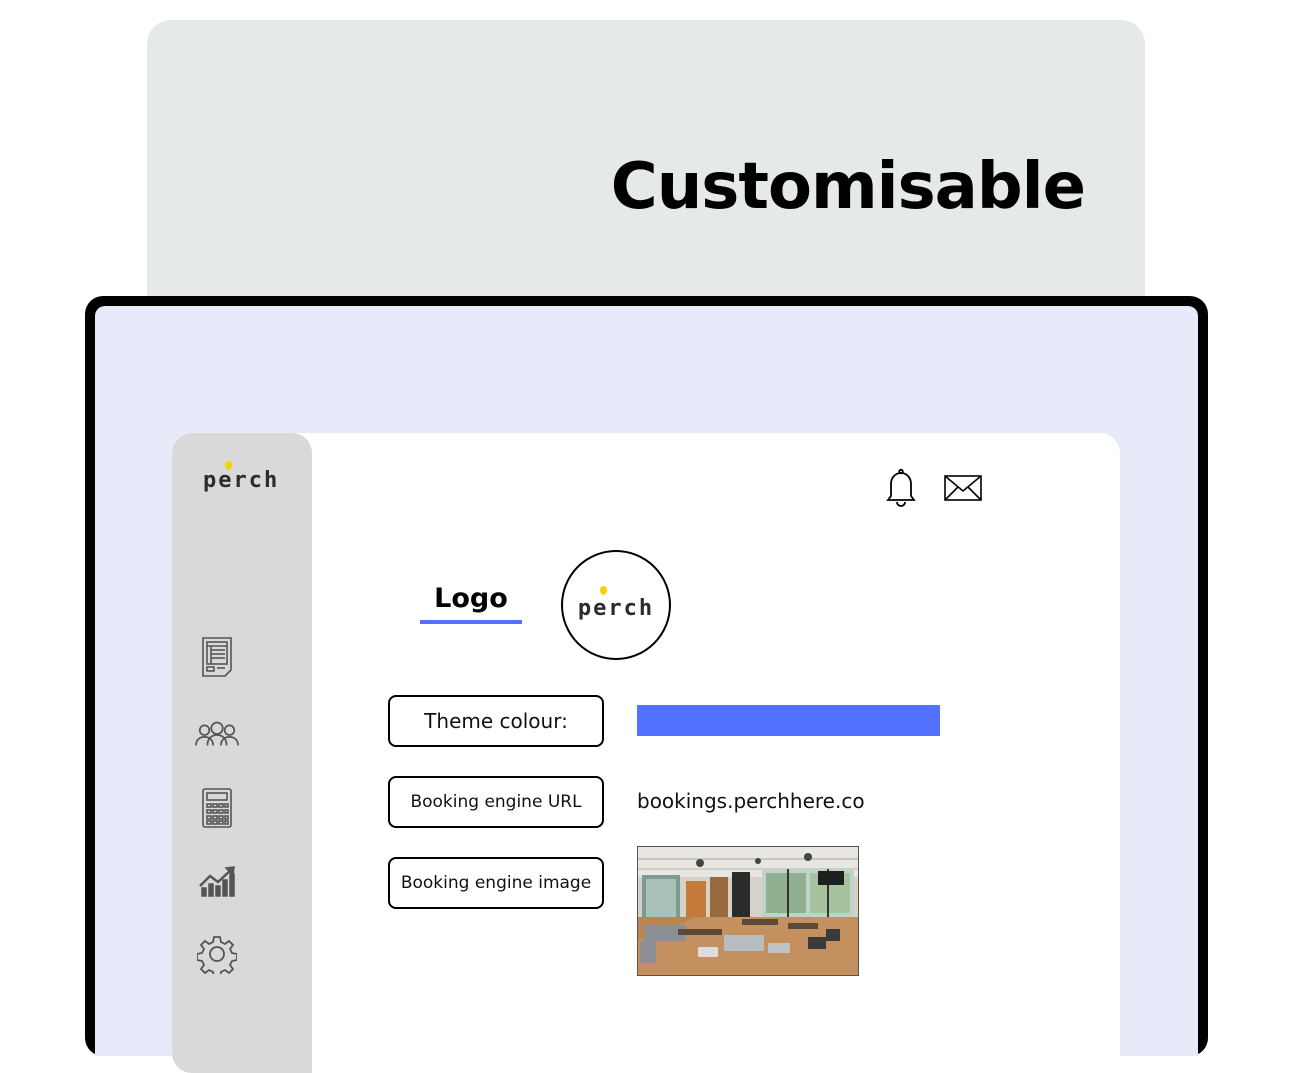  What do you see at coordinates (242, 753) in the screenshot?
I see `sidebar: perch` at bounding box center [242, 753].